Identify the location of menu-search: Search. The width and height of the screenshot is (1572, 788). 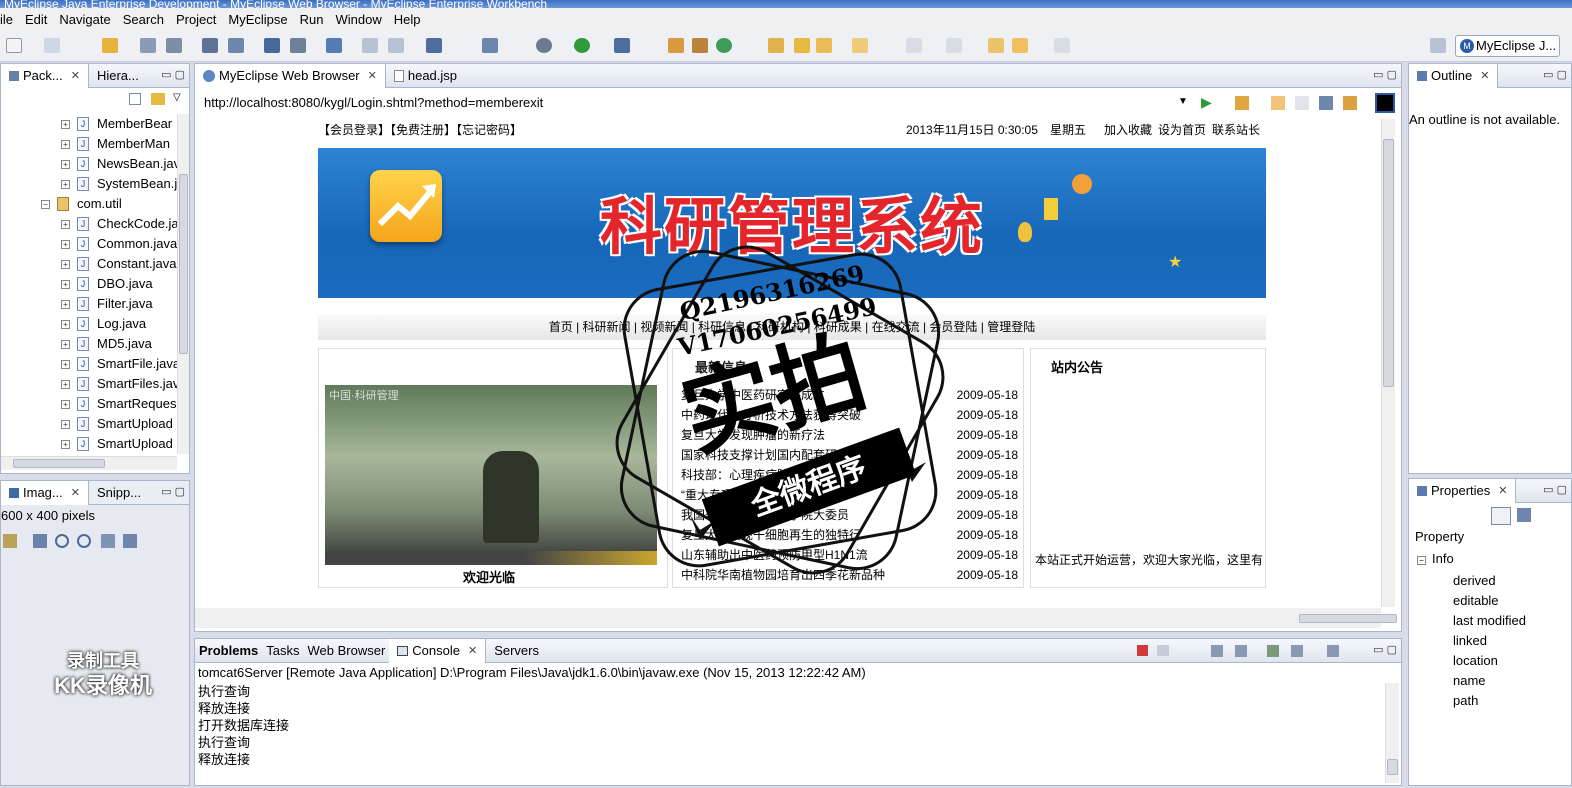
(147, 19).